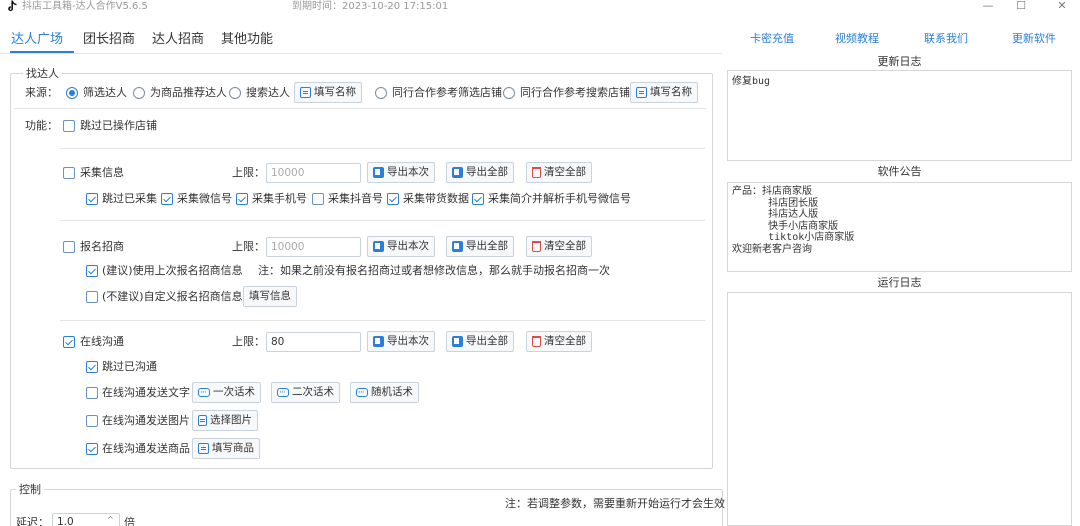 The height and width of the screenshot is (526, 1080). What do you see at coordinates (447, 92) in the screenshot?
I see `source-option-label: 同行合作参考筛选店铺` at bounding box center [447, 92].